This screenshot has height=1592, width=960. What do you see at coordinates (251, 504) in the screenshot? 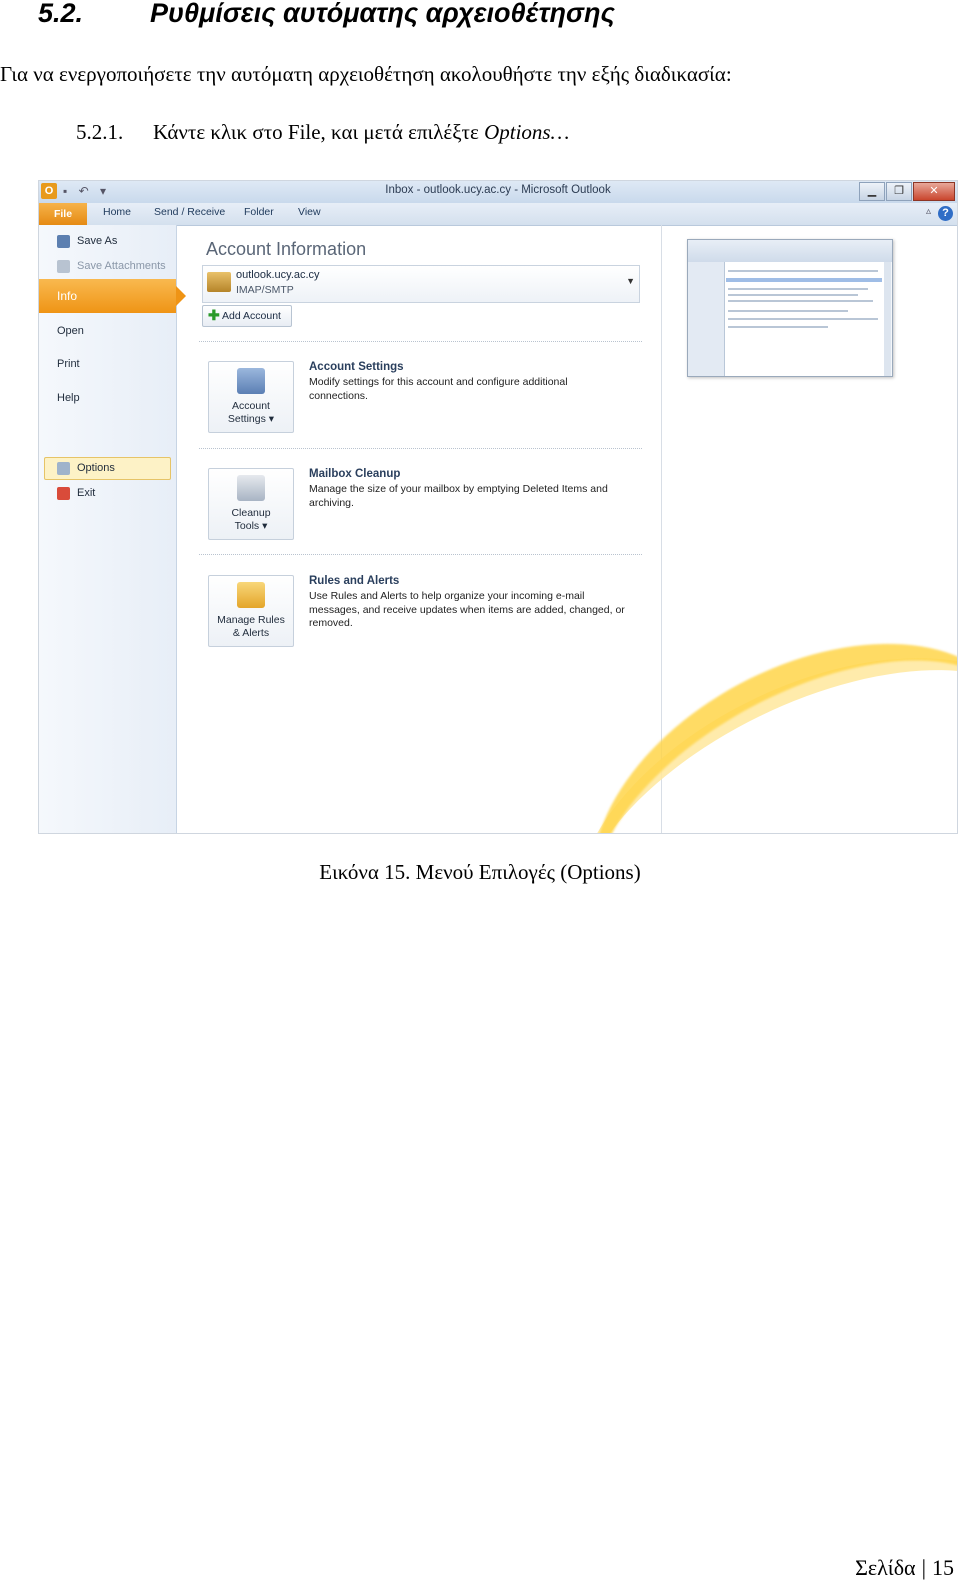
I see `cleanup-tools-button: Cleanup Tools ▾` at bounding box center [251, 504].